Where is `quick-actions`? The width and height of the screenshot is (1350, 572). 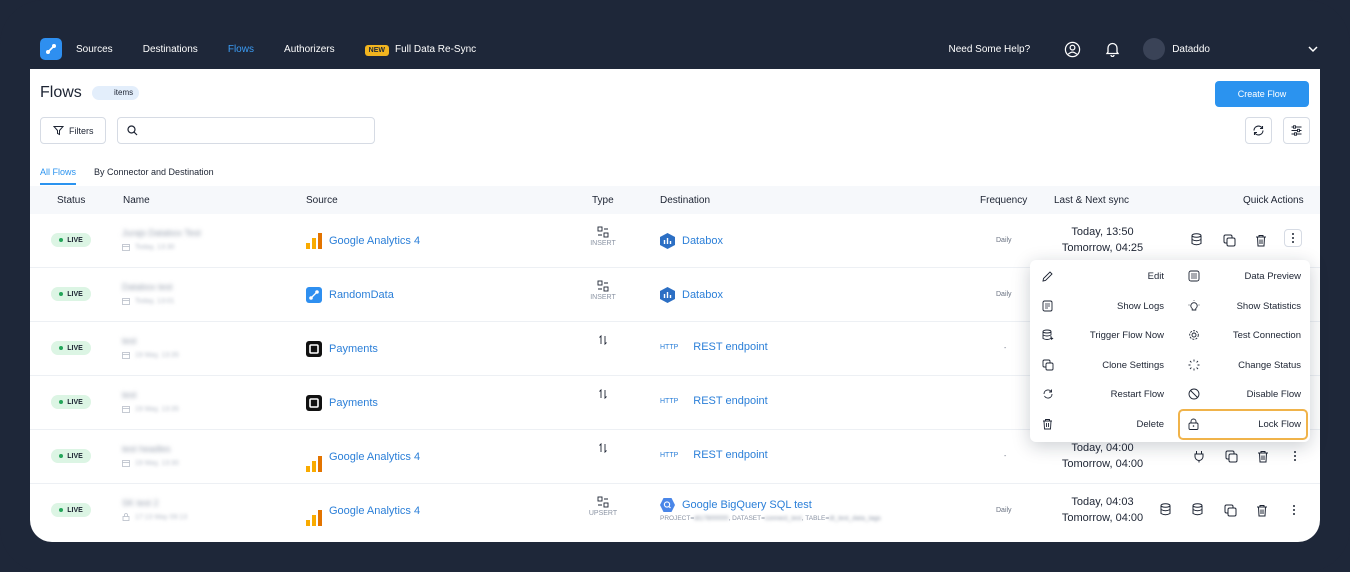
quick-actions is located at coordinates (1247, 456).